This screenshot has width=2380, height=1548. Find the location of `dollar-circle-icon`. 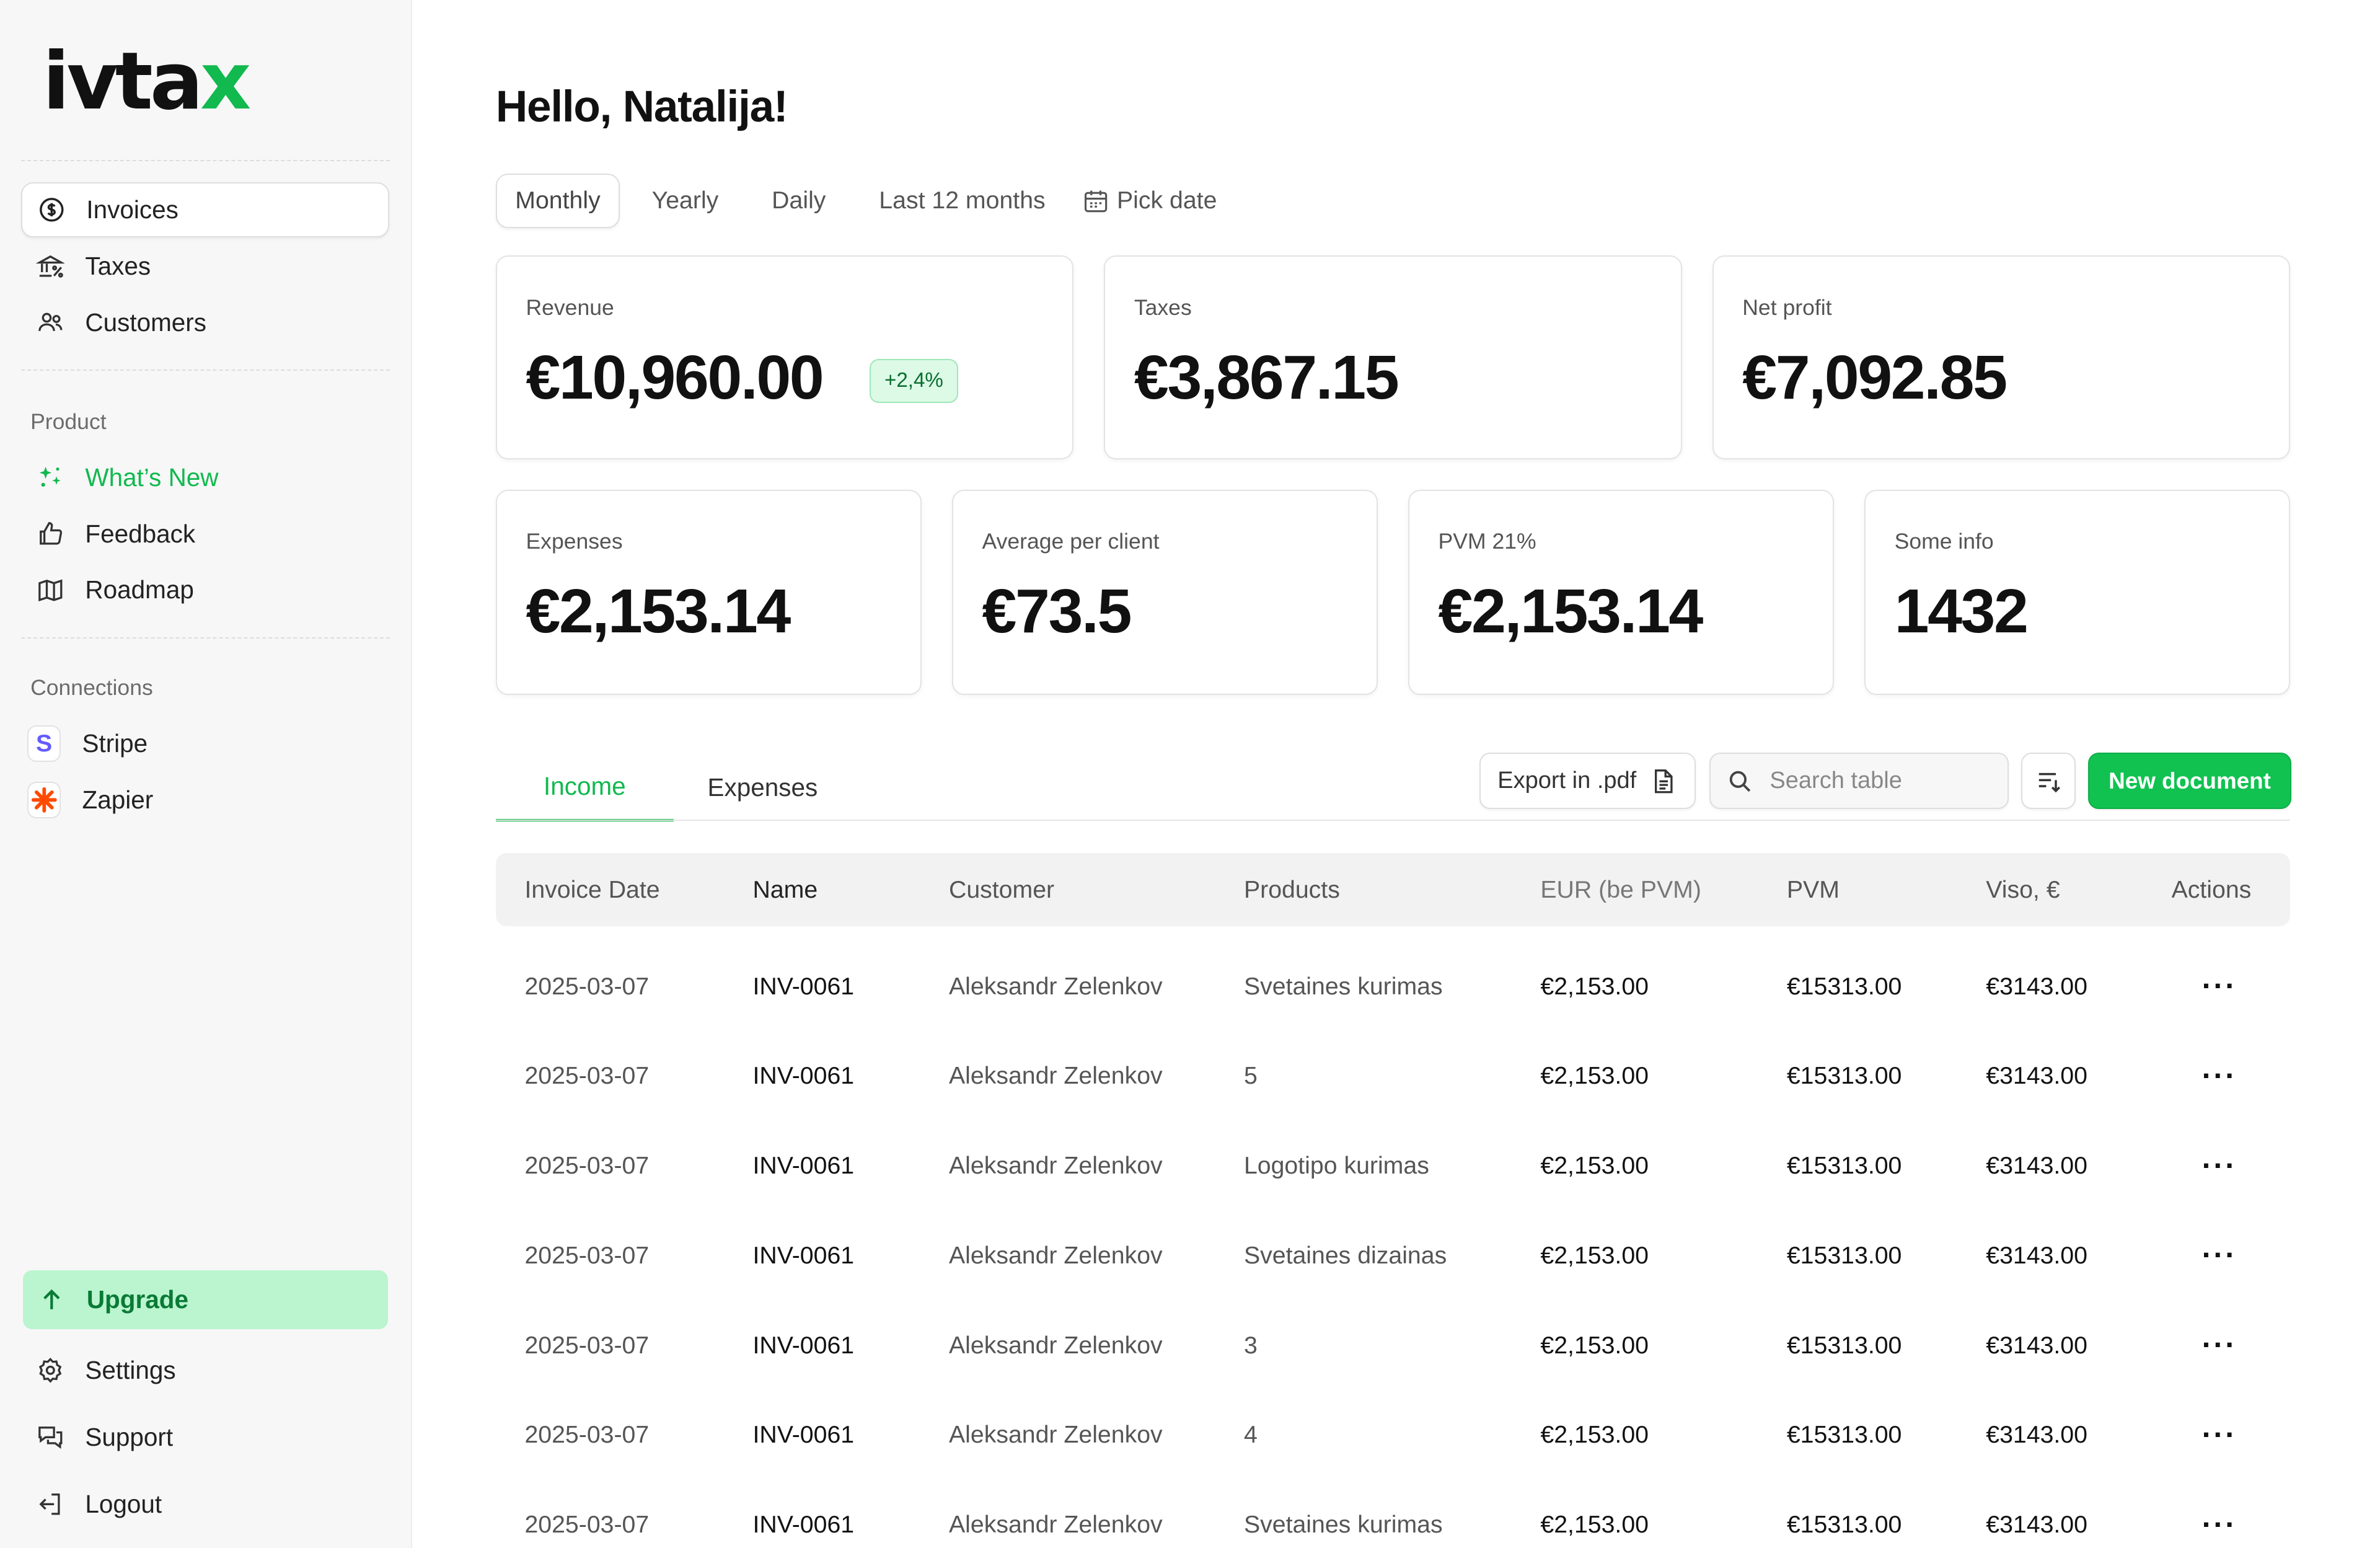

dollar-circle-icon is located at coordinates (51, 210).